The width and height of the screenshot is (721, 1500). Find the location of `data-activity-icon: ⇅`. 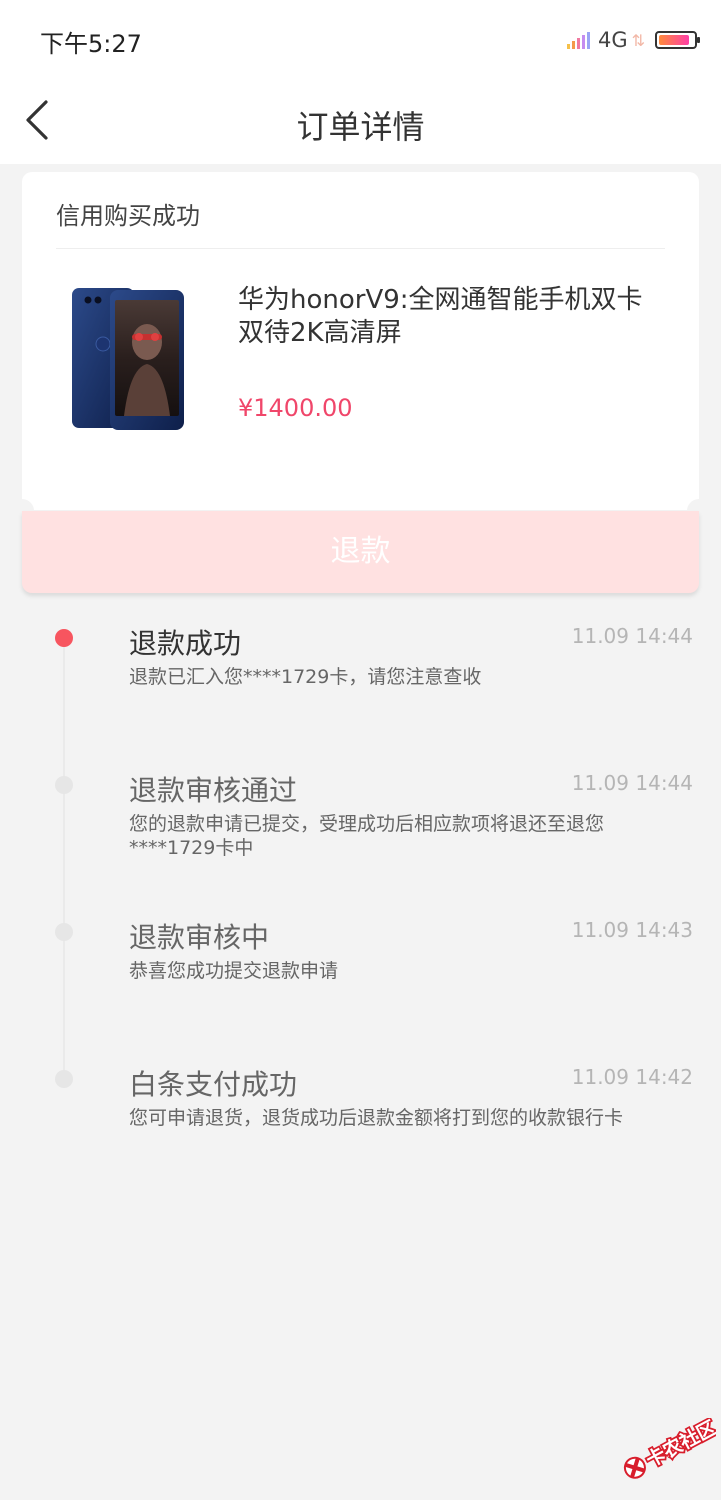

data-activity-icon: ⇅ is located at coordinates (638, 40).